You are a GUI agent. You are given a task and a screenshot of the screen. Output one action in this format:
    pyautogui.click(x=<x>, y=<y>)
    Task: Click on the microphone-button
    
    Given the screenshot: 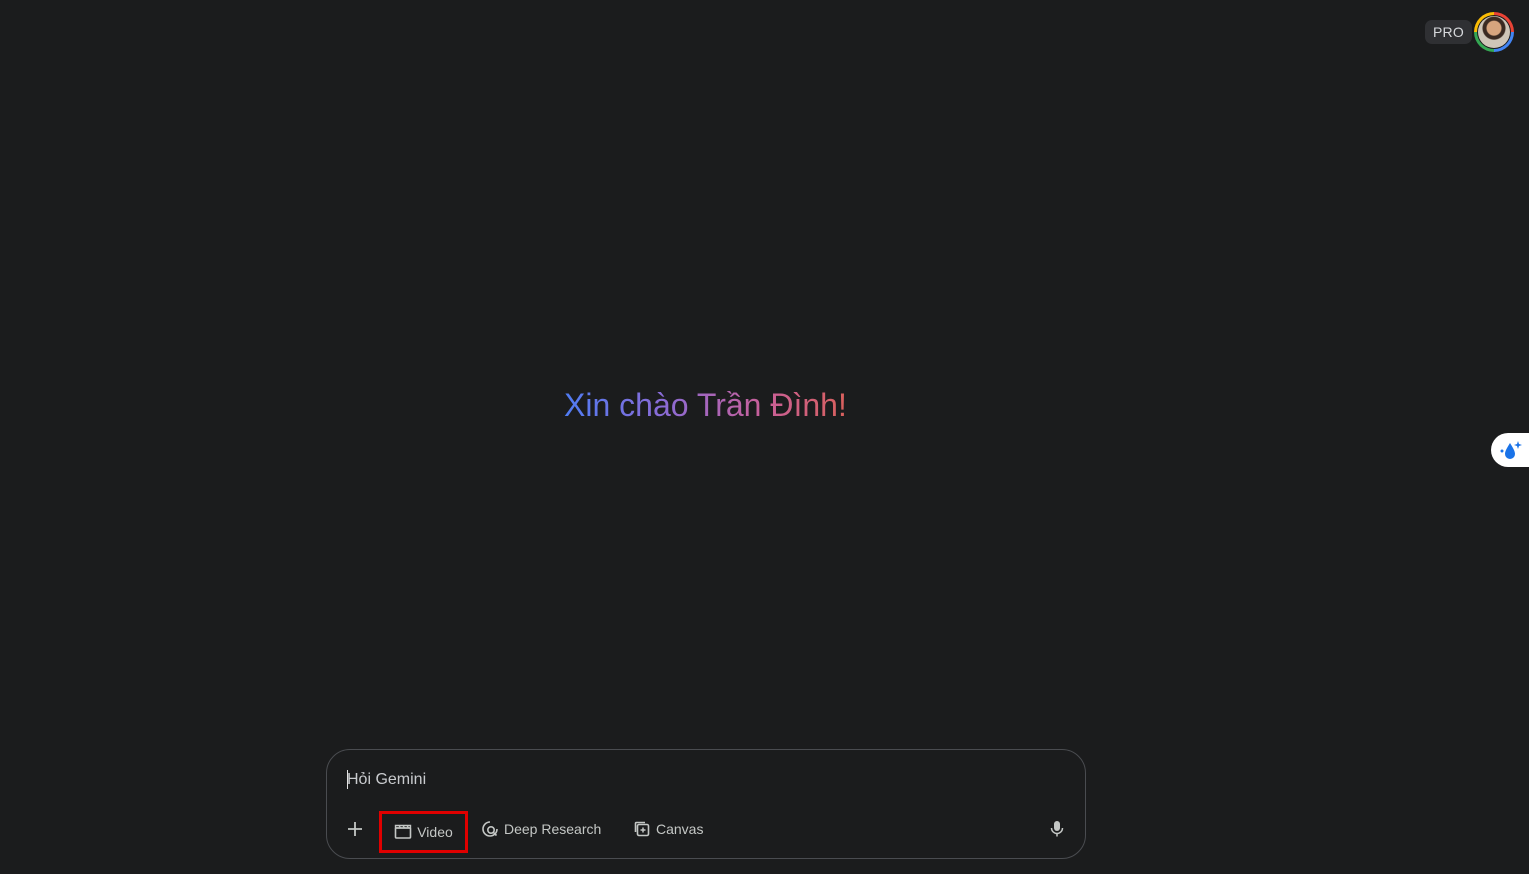 What is the action you would take?
    pyautogui.click(x=1057, y=829)
    